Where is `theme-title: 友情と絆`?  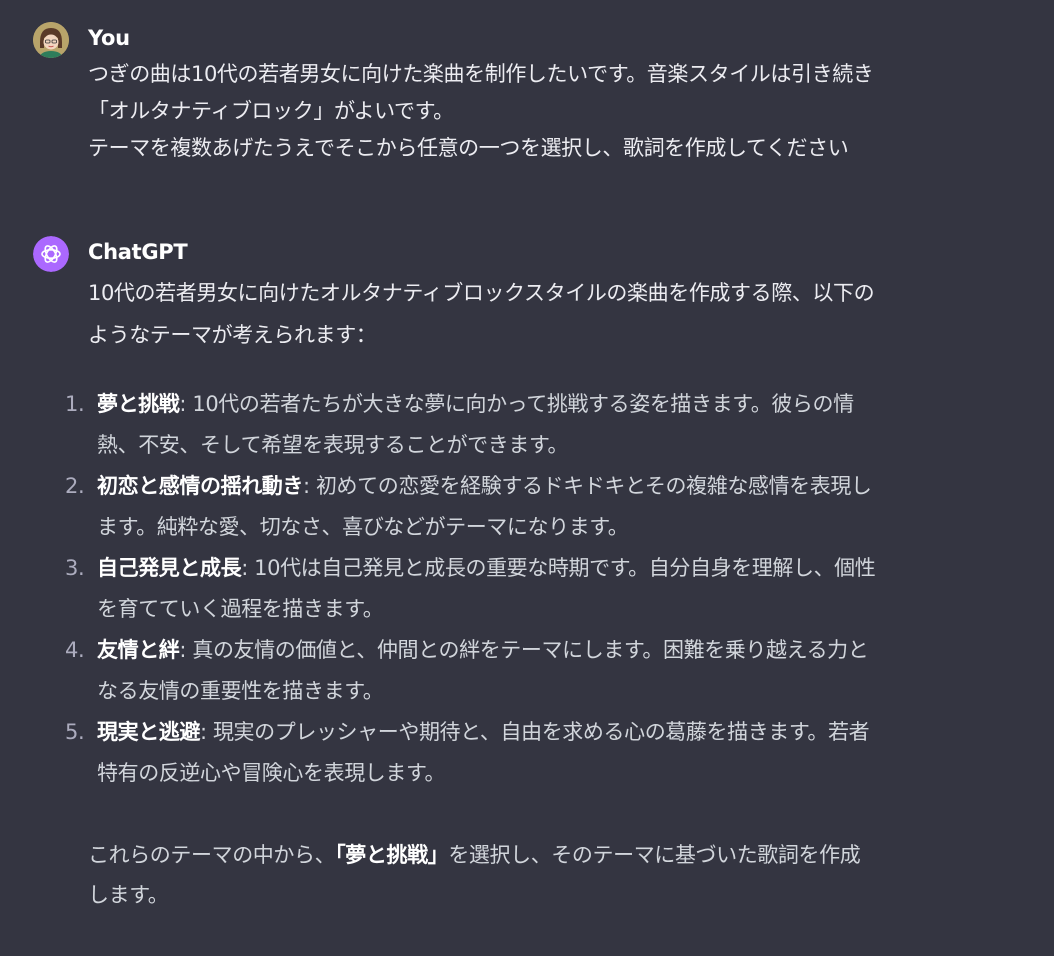
theme-title: 友情と絆 is located at coordinates (138, 650).